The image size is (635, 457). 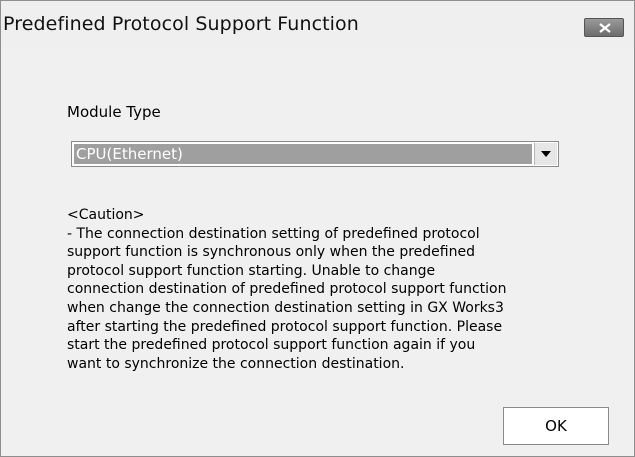 I want to click on title-bar: Predefined Protocol Support Function, so click(x=317, y=25).